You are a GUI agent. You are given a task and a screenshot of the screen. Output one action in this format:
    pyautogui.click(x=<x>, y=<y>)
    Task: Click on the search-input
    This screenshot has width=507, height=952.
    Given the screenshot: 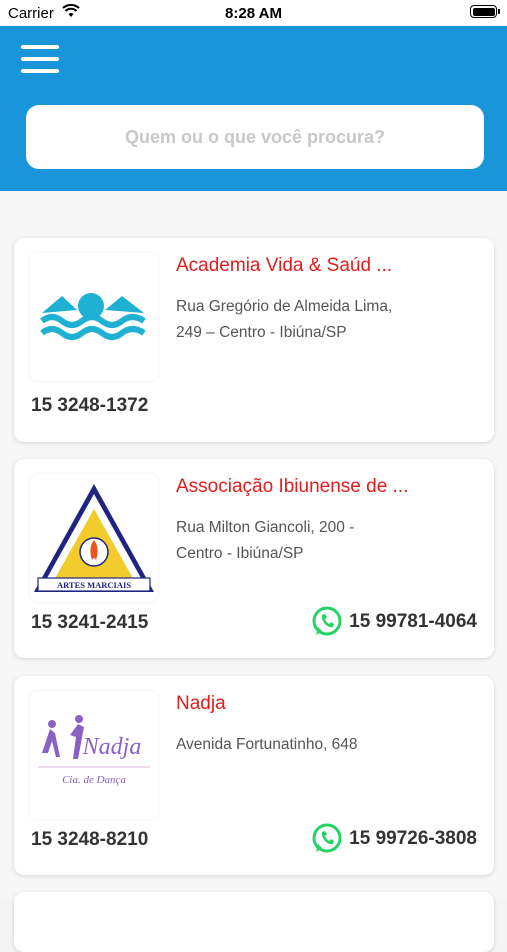 What is the action you would take?
    pyautogui.click(x=255, y=137)
    